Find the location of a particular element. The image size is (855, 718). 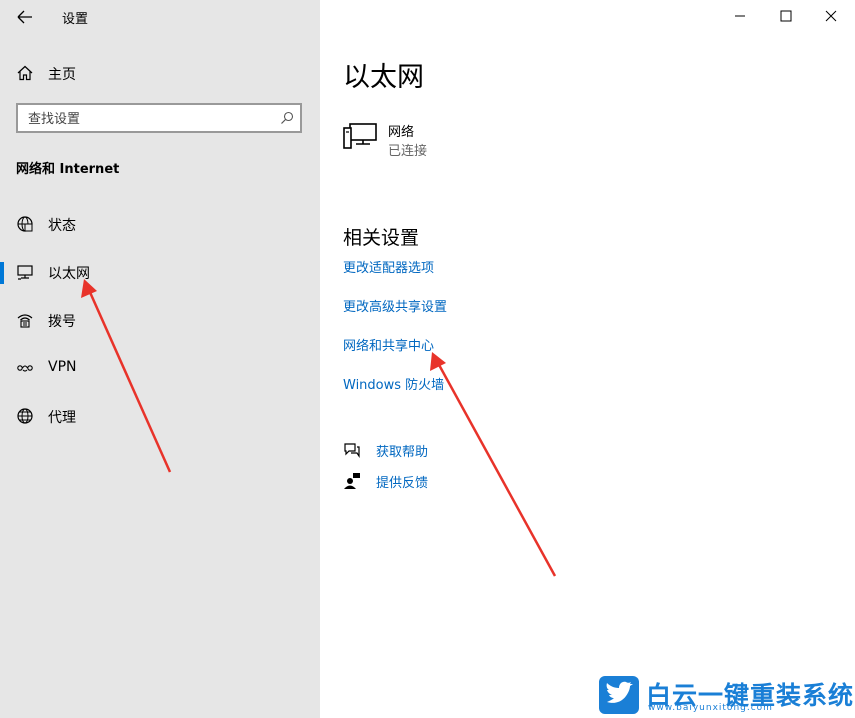

feedback-icon is located at coordinates (352, 481).